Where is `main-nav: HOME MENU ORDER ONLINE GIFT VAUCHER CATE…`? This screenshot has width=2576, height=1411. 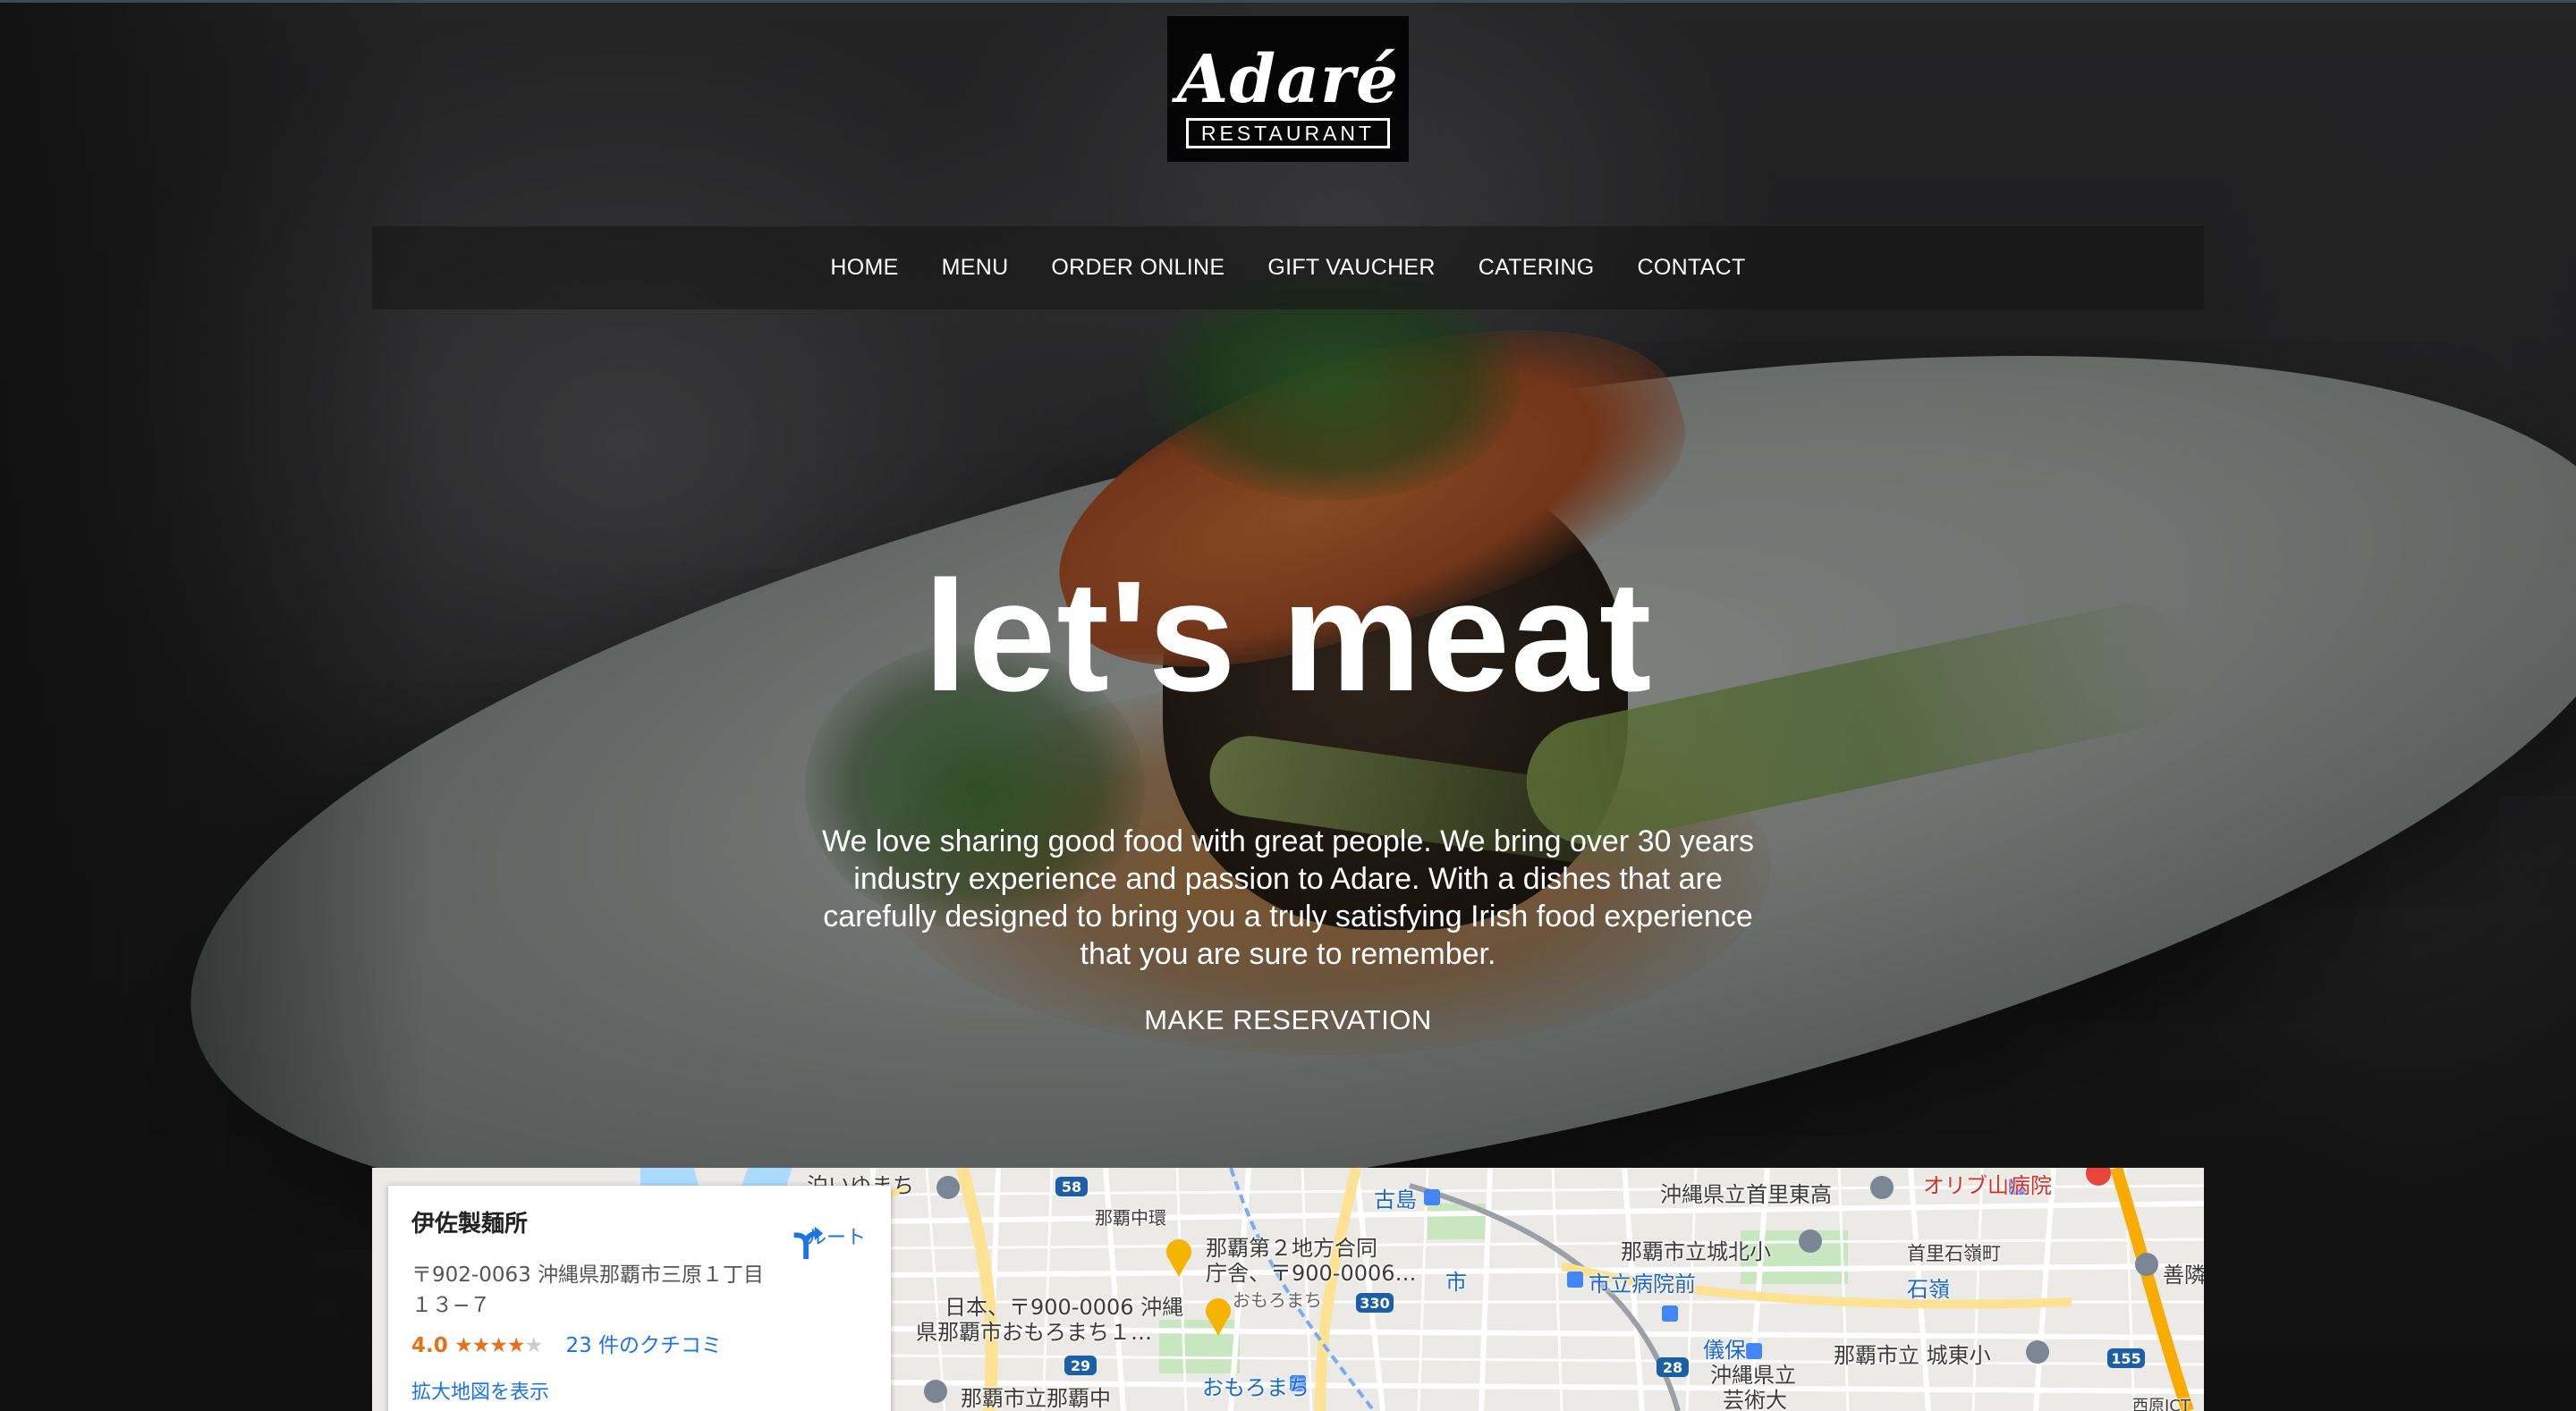 main-nav: HOME MENU ORDER ONLINE GIFT VAUCHER CATE… is located at coordinates (1288, 267).